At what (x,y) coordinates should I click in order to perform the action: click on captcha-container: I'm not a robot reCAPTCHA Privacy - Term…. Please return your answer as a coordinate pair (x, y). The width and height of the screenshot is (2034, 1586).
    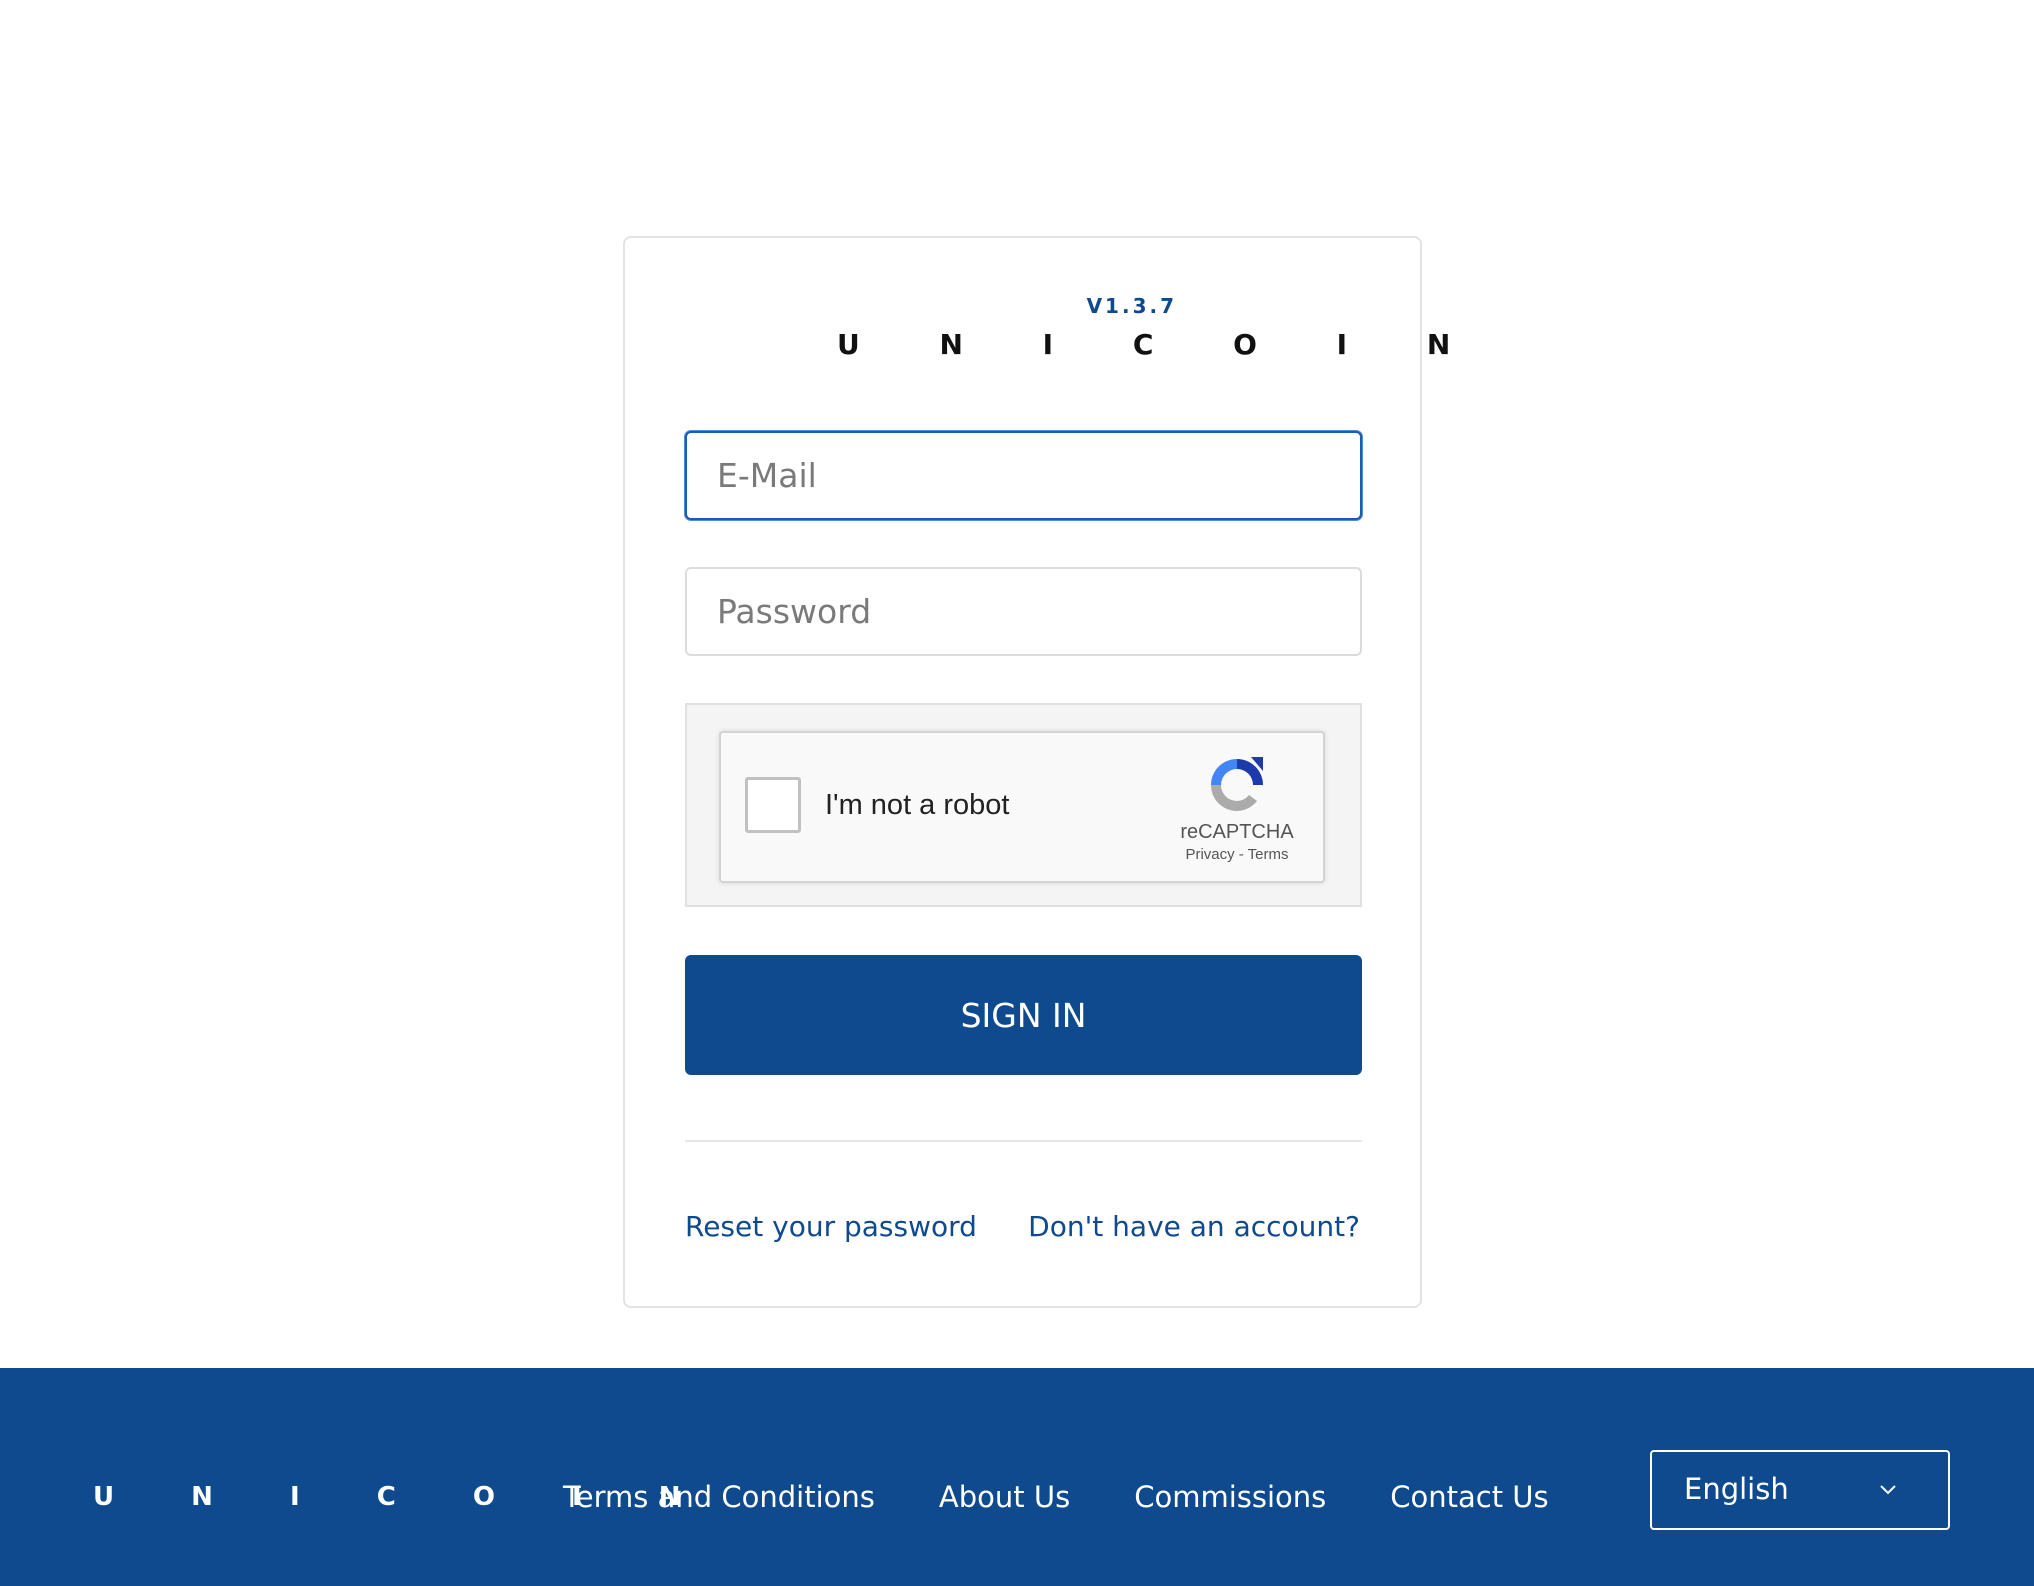
    Looking at the image, I should click on (1023, 805).